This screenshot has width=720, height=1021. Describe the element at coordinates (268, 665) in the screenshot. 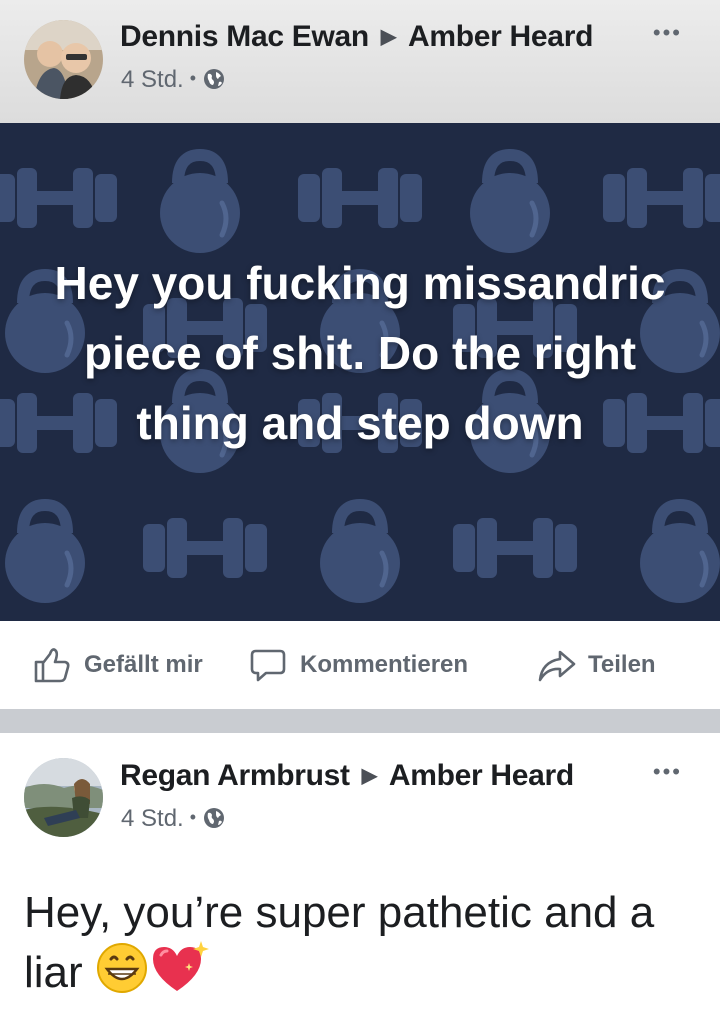

I see `comment-bubble-icon` at that location.